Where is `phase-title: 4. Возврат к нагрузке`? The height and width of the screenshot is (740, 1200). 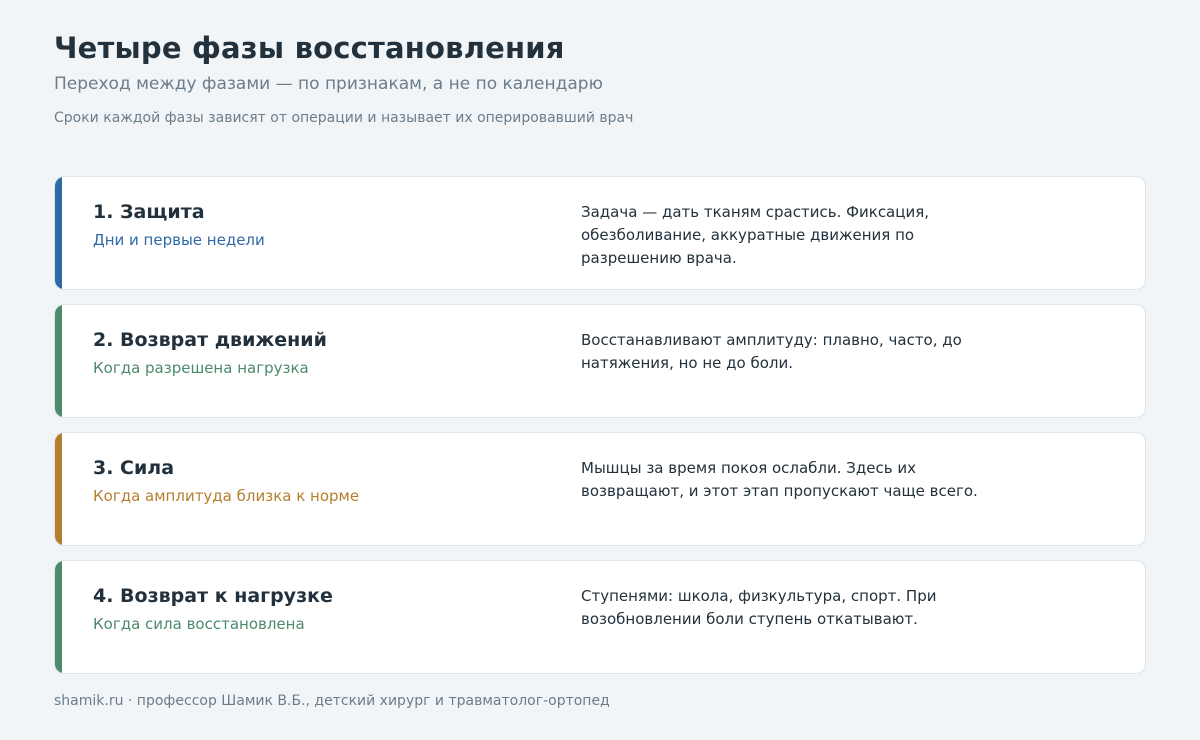 phase-title: 4. Возврат к нагрузке is located at coordinates (213, 596).